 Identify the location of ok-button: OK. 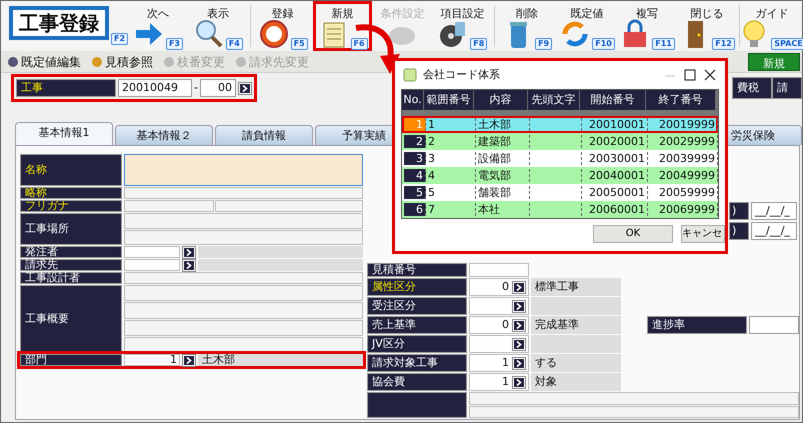
(633, 234).